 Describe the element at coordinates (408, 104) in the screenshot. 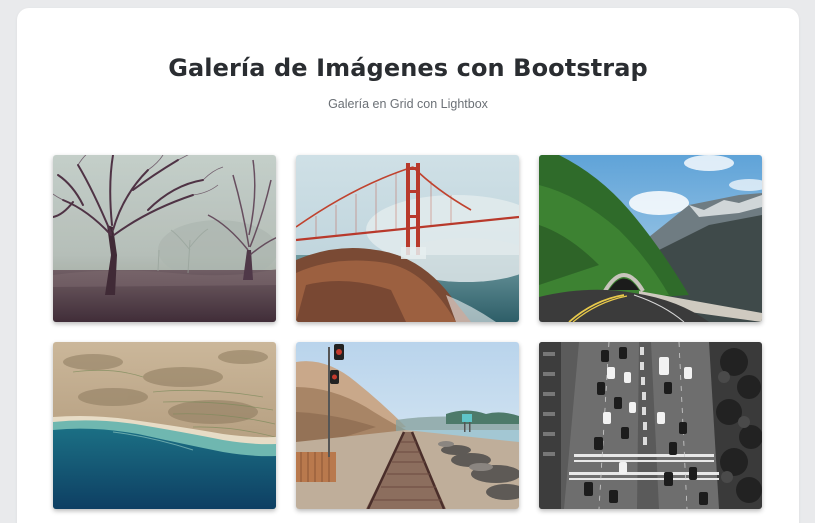

I see `page-subtitle: Galería en Grid con Lightbox` at that location.